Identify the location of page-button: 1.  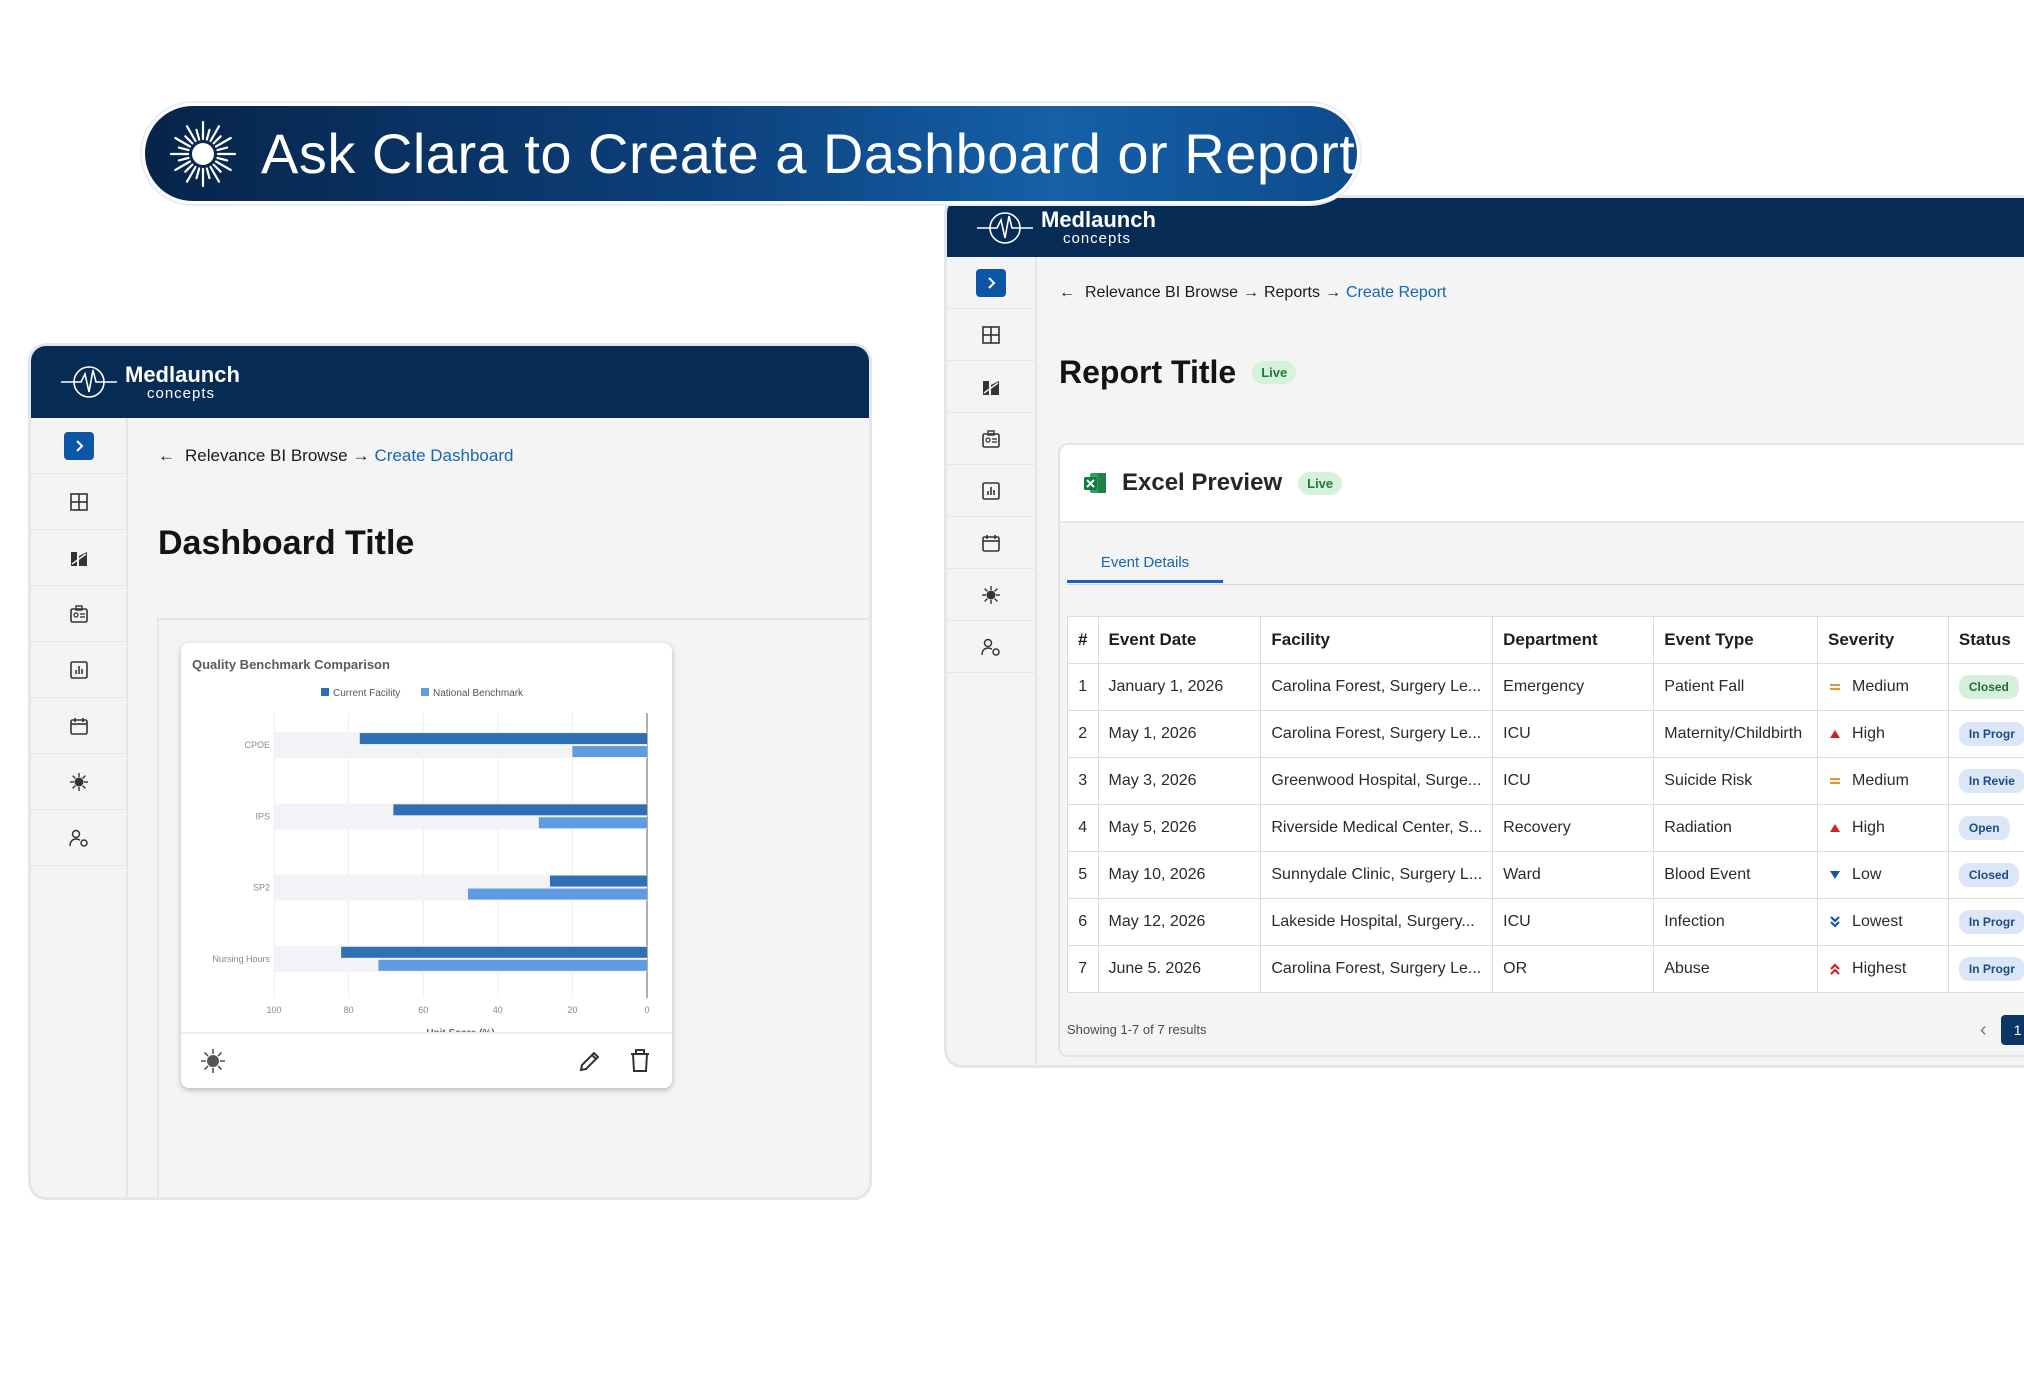
(2012, 1030).